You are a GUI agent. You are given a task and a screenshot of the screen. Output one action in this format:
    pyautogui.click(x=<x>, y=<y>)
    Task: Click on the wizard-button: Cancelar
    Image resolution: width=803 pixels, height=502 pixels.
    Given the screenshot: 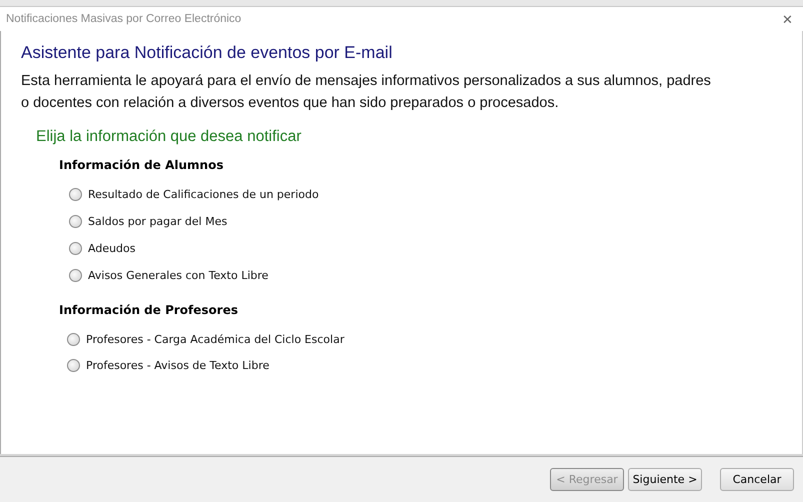 What is the action you would take?
    pyautogui.click(x=757, y=479)
    